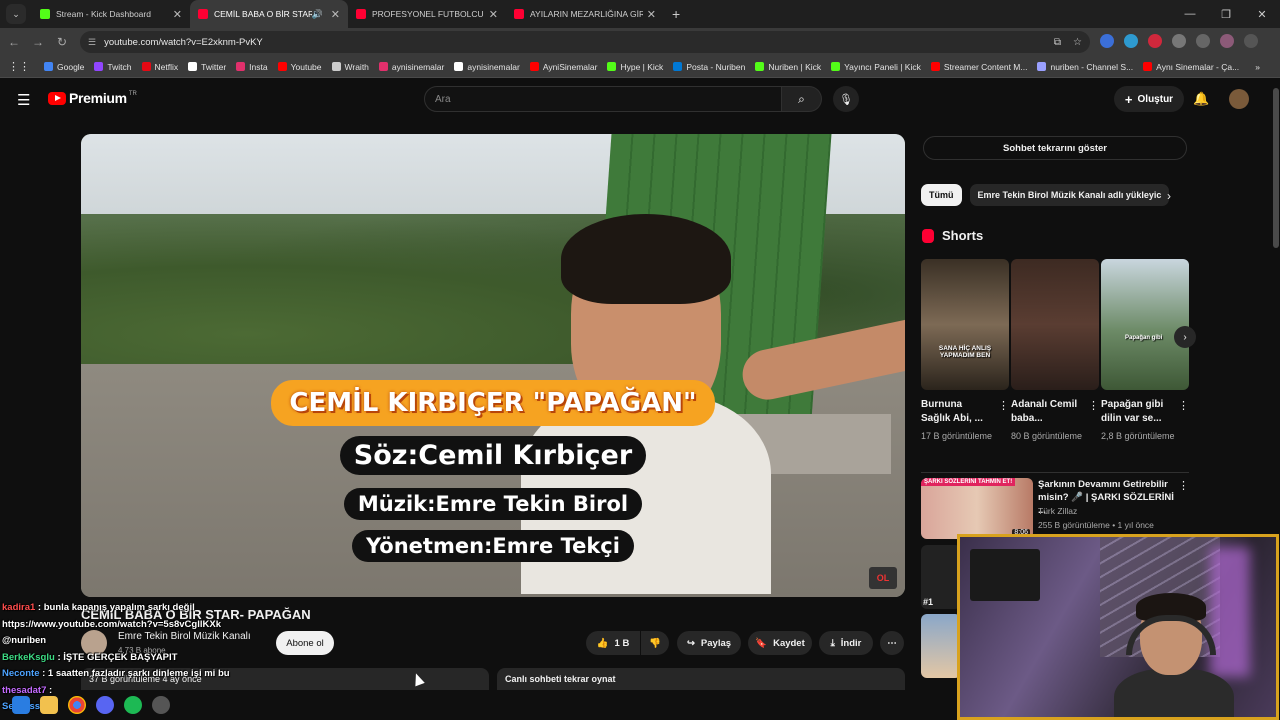  I want to click on restore-icon: ❐, so click(1226, 14).